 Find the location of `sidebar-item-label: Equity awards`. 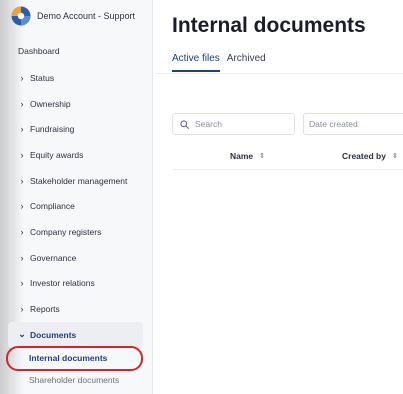

sidebar-item-label: Equity awards is located at coordinates (57, 154).